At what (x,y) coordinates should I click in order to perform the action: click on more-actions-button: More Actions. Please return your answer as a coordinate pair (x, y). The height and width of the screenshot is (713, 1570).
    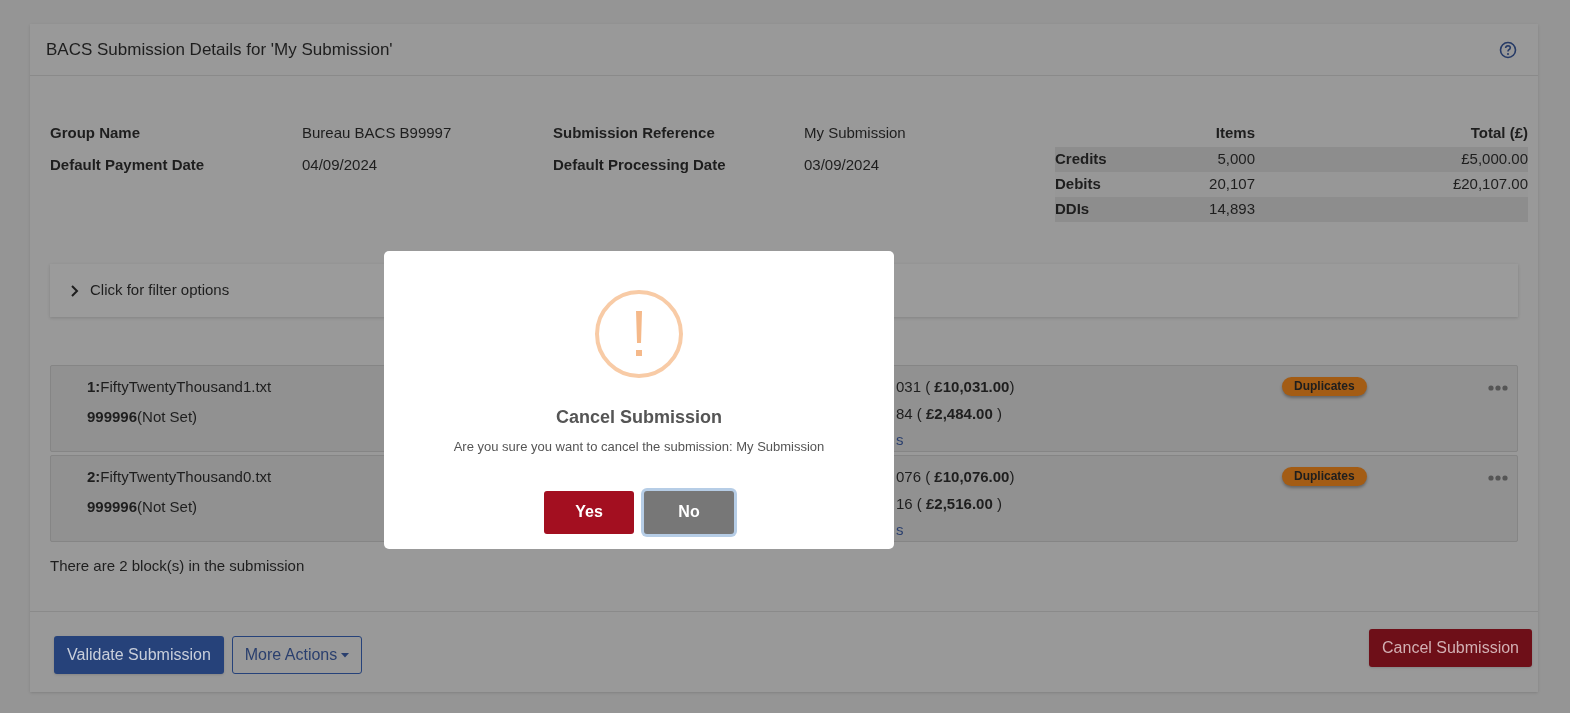
    Looking at the image, I should click on (297, 655).